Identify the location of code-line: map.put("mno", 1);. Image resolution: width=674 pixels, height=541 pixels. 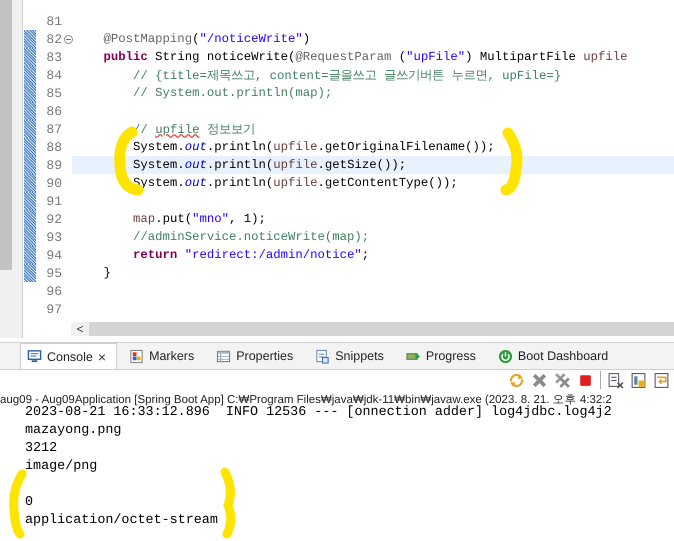
(199, 219).